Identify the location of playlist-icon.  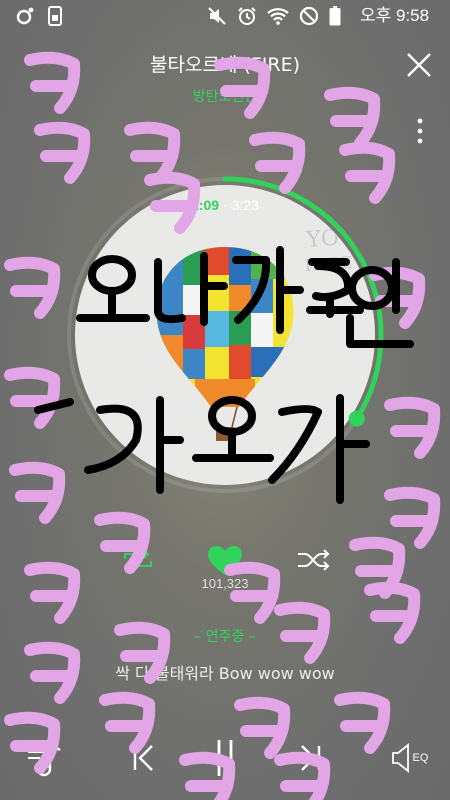
(44, 759).